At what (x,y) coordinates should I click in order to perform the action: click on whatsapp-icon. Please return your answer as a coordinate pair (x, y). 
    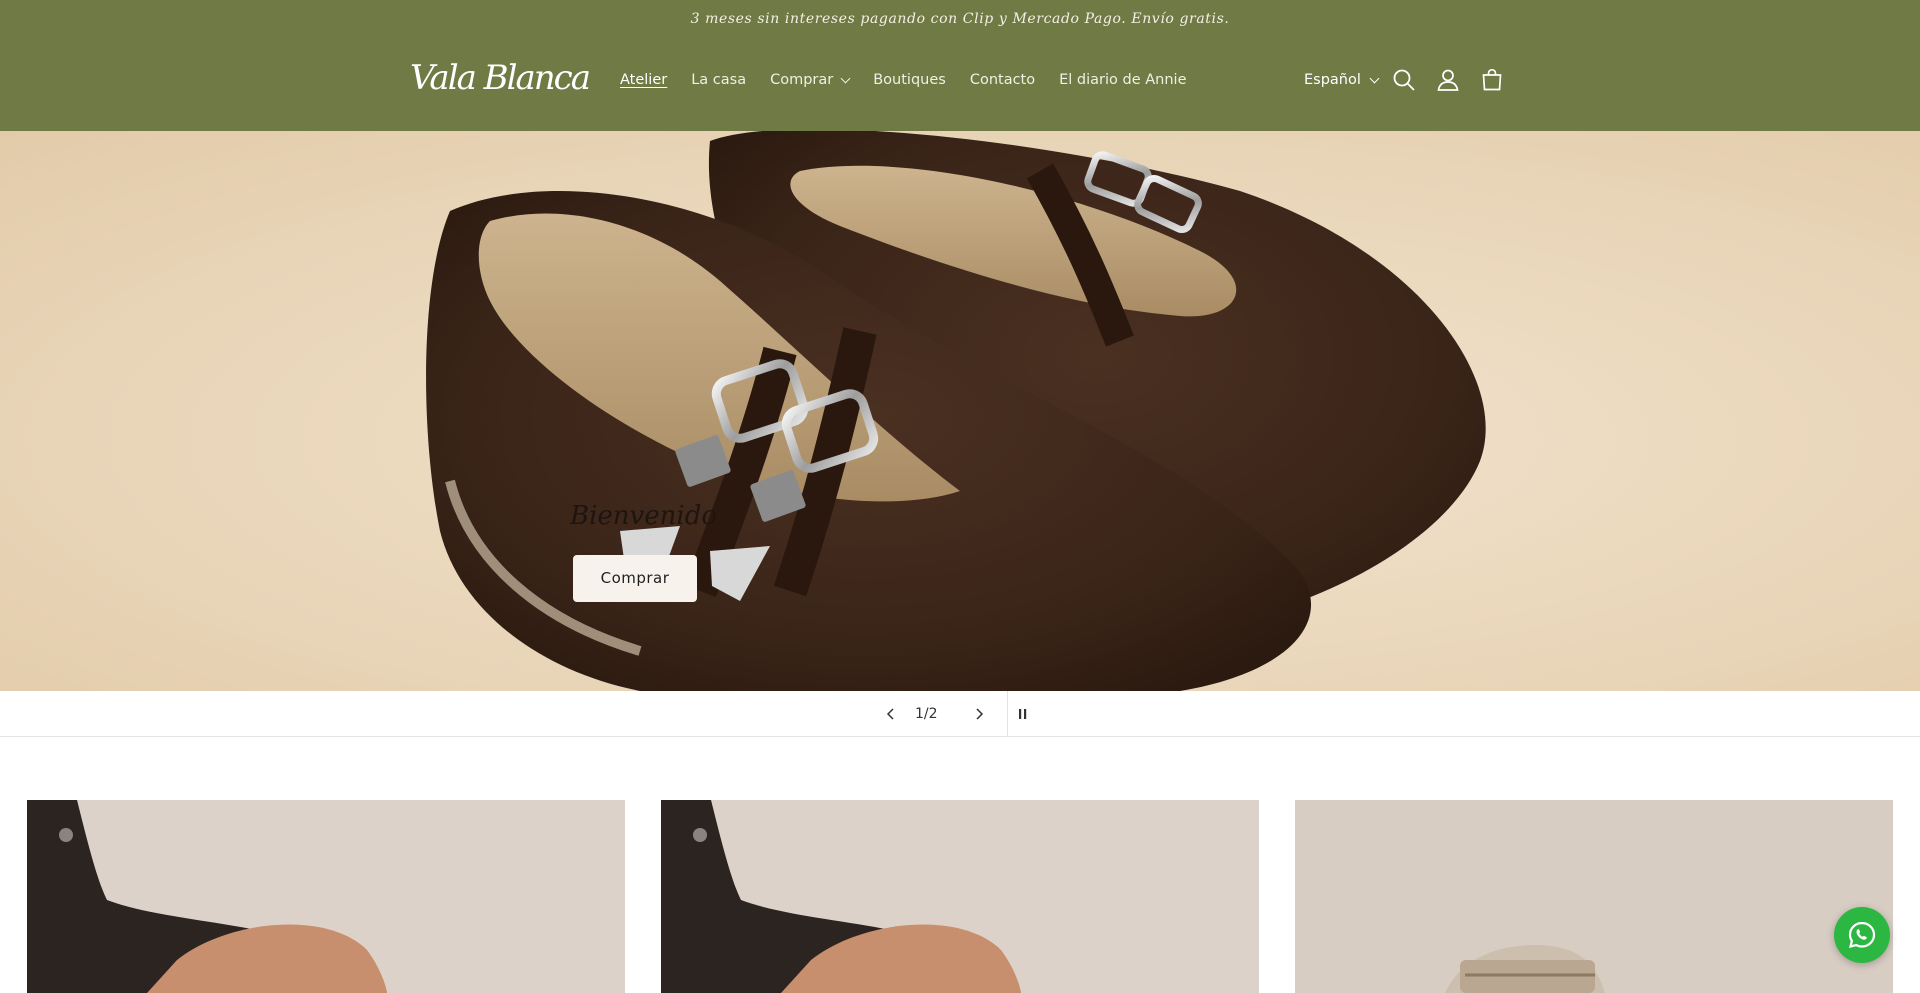
    Looking at the image, I should click on (1862, 934).